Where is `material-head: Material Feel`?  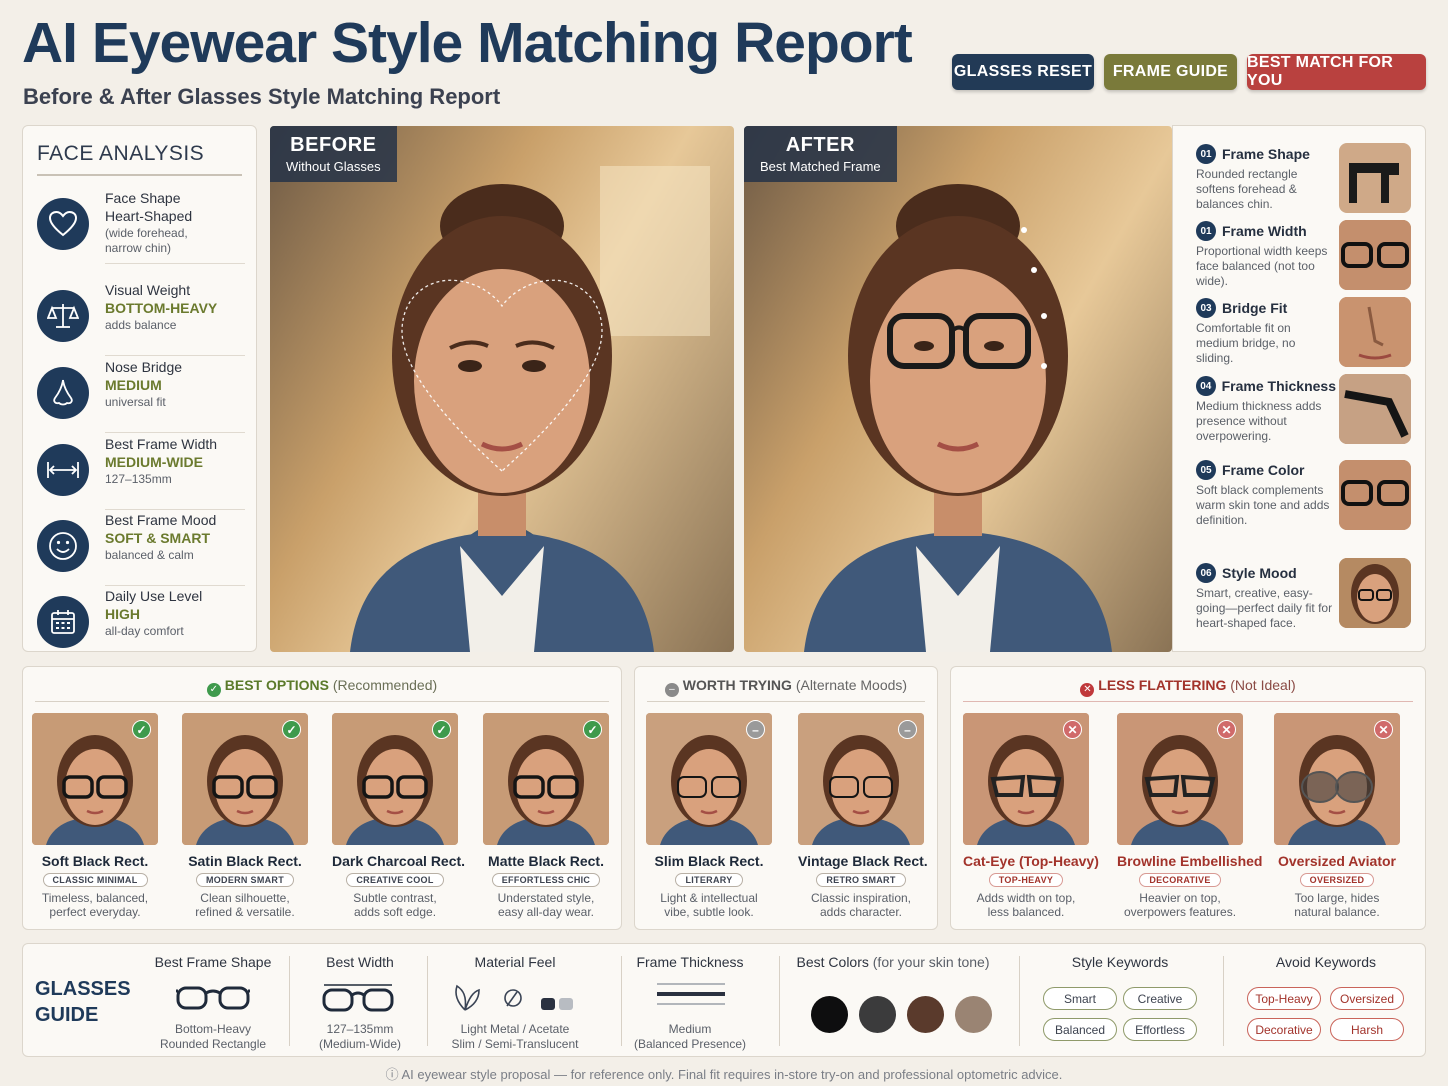 material-head: Material Feel is located at coordinates (515, 962).